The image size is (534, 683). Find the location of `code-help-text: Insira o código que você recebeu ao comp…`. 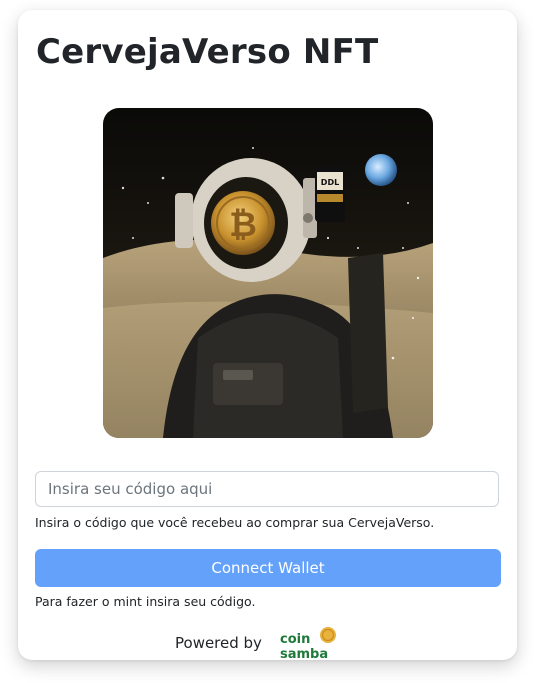

code-help-text: Insira o código que você recebeu ao comp… is located at coordinates (235, 522).